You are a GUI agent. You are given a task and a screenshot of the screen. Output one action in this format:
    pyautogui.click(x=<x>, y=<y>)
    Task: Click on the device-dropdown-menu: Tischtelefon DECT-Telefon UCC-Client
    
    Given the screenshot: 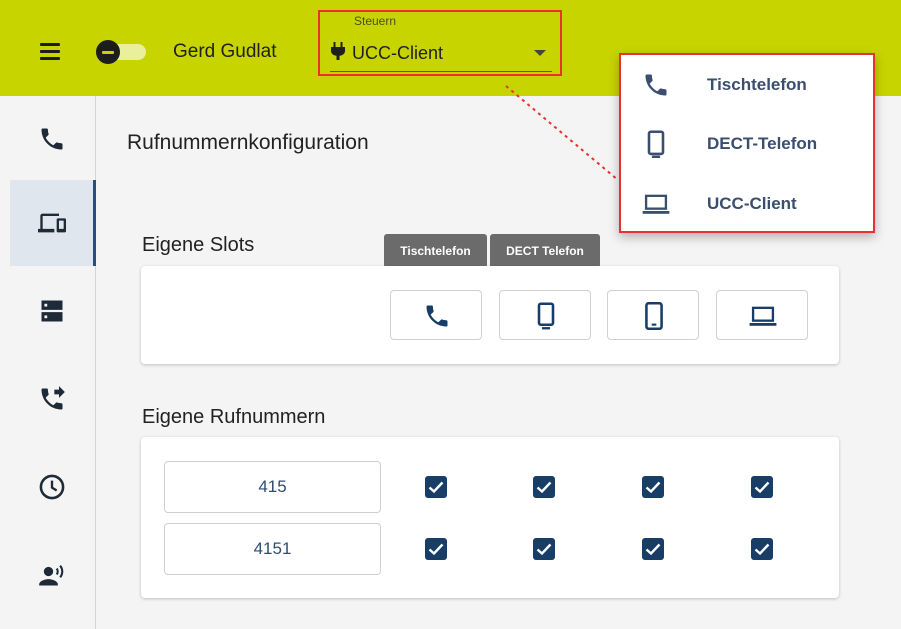 What is the action you would take?
    pyautogui.click(x=747, y=143)
    